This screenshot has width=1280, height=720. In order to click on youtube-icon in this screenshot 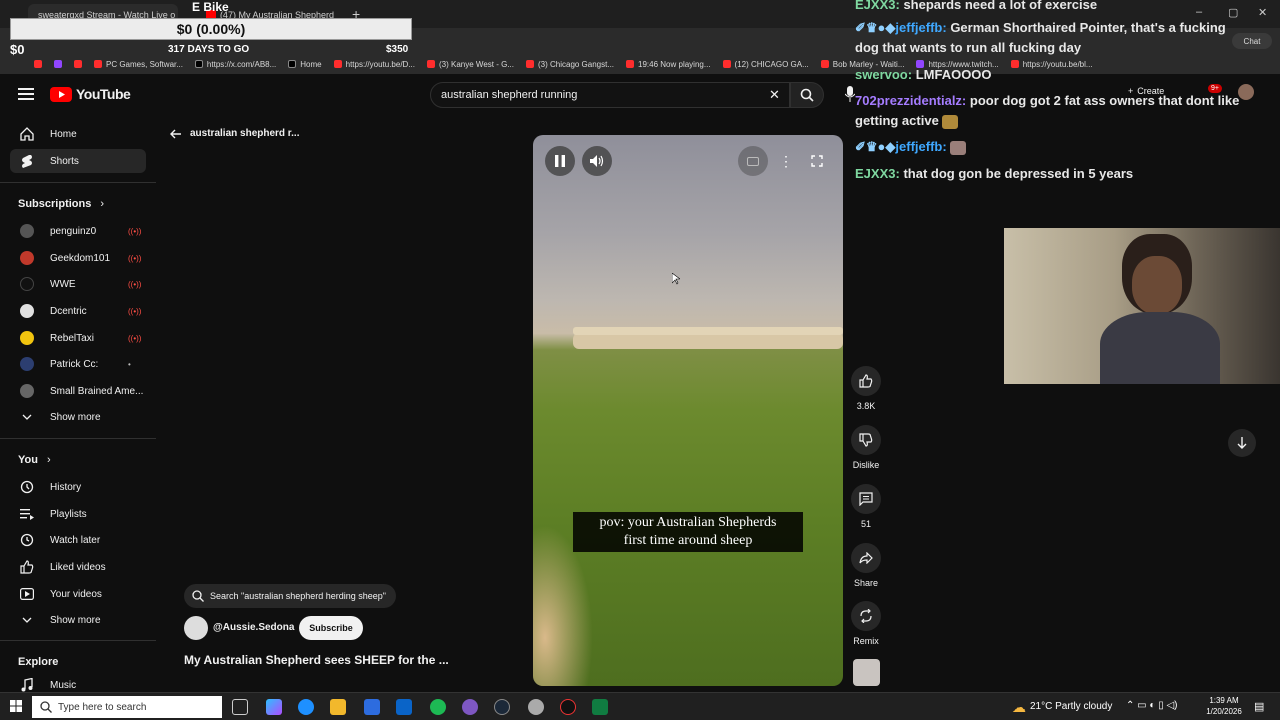, I will do `click(630, 64)`.